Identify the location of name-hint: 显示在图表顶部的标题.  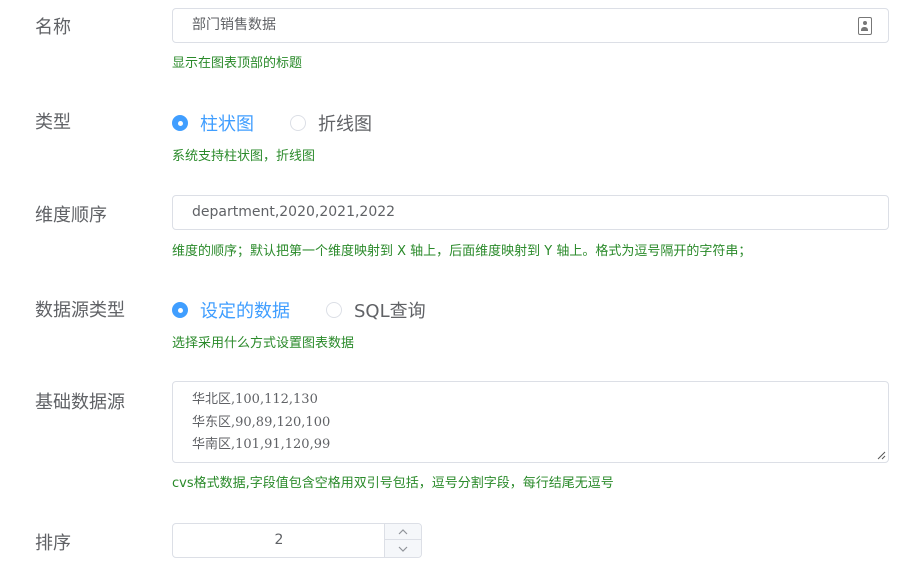
(237, 63).